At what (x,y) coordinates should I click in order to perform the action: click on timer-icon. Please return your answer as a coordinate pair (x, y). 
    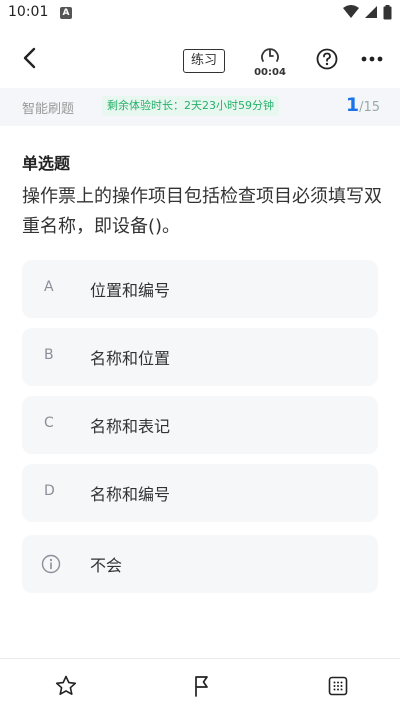
    Looking at the image, I should click on (270, 55).